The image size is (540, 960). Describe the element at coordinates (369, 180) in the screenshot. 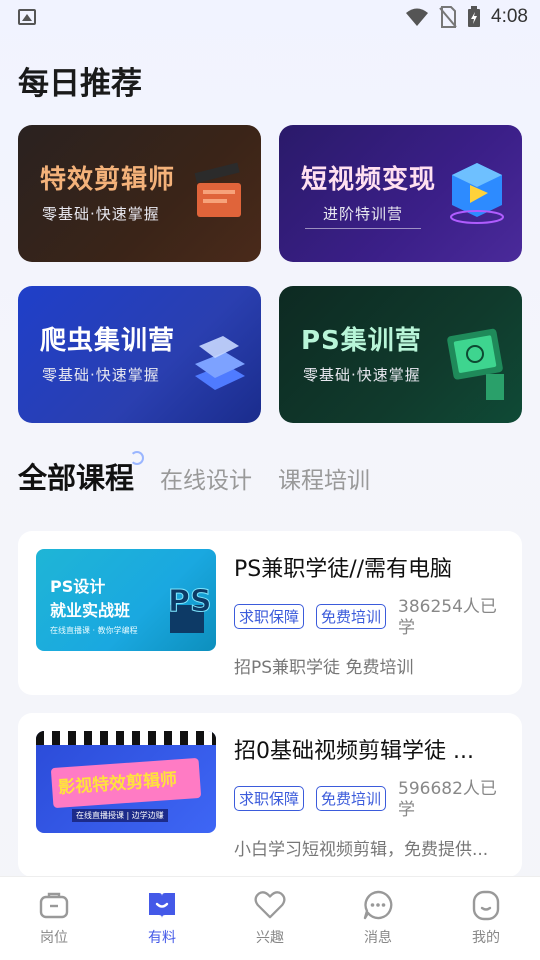

I see `banner-title: 短视频变现` at that location.